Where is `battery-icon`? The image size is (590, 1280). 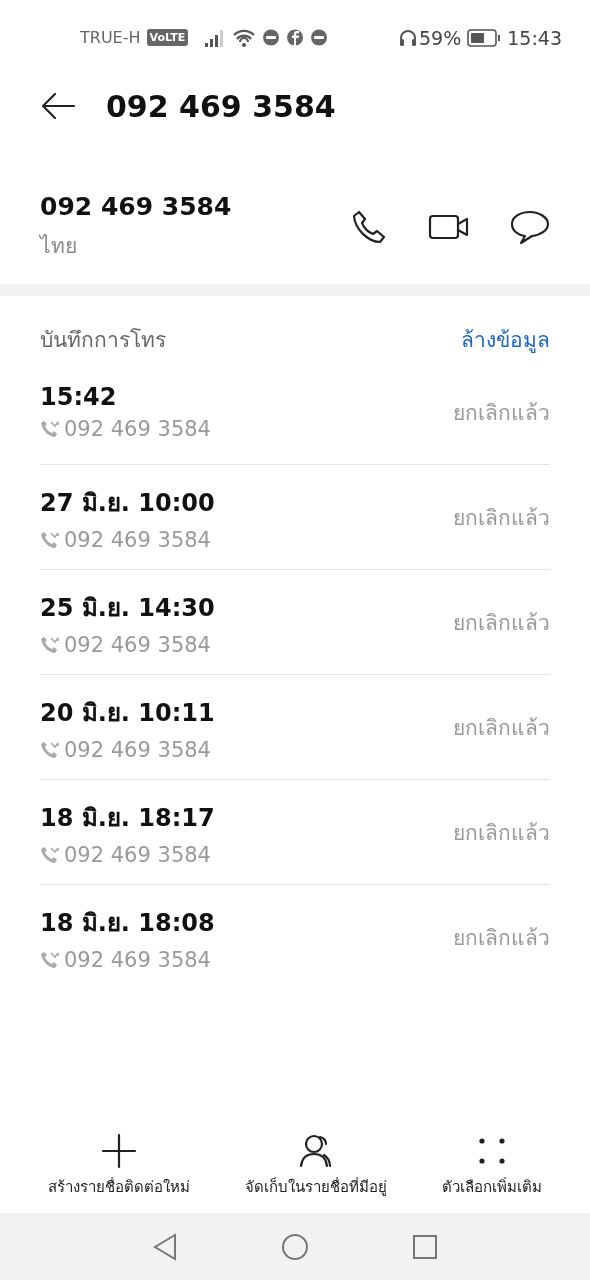 battery-icon is located at coordinates (484, 37).